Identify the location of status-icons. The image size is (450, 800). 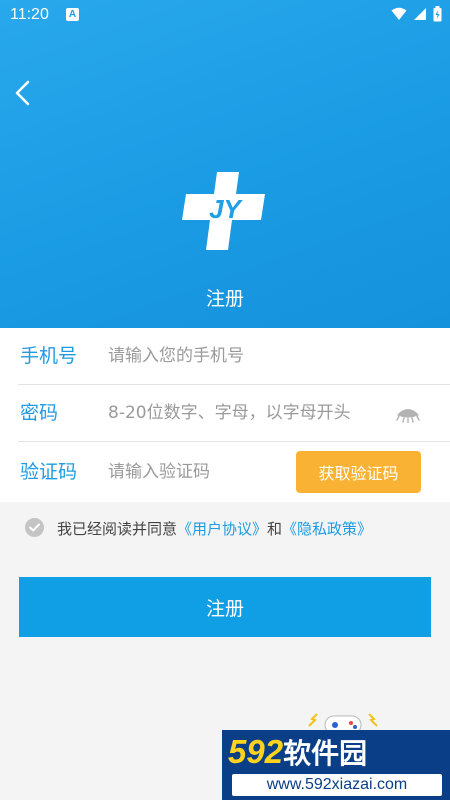
(416, 14).